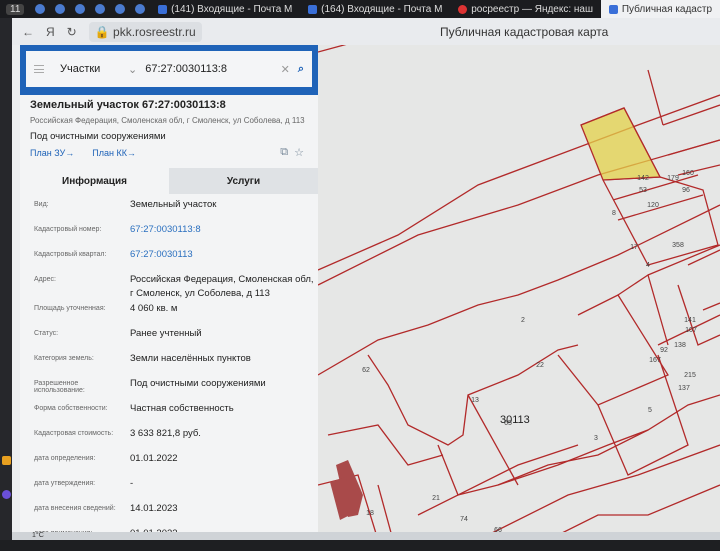 This screenshot has width=720, height=551. What do you see at coordinates (684, 388) in the screenshot?
I see `parcel-label: 137` at bounding box center [684, 388].